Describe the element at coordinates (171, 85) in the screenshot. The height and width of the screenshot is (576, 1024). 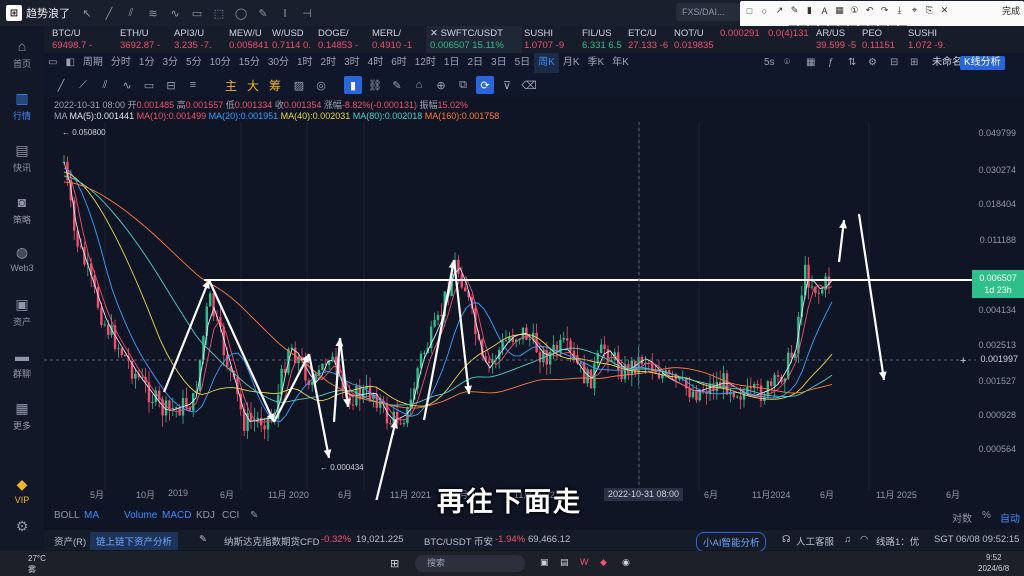
I see `measure-icon: ⊟` at that location.